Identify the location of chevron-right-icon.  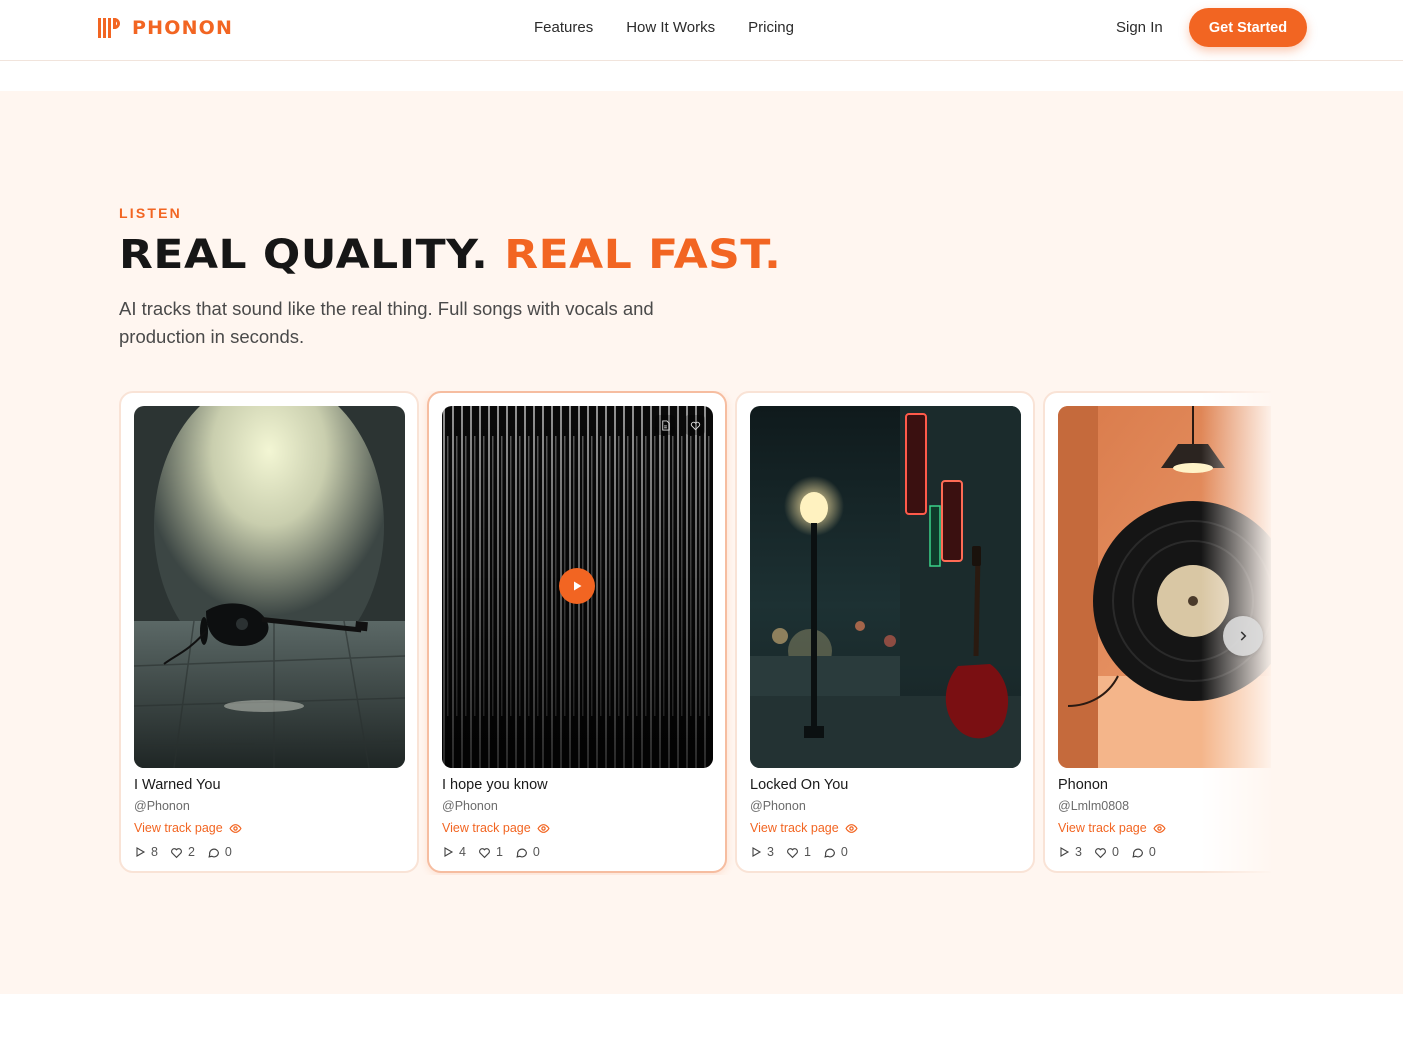
(1243, 636).